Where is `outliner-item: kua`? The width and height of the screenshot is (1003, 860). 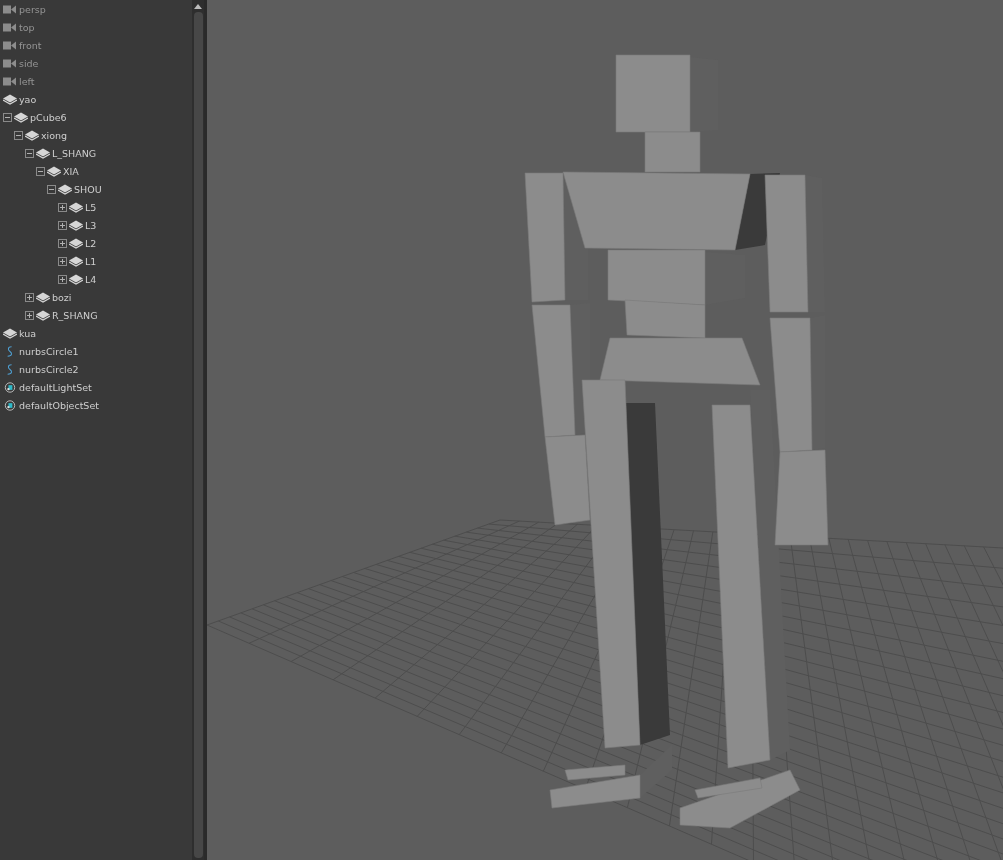
outliner-item: kua is located at coordinates (28, 333).